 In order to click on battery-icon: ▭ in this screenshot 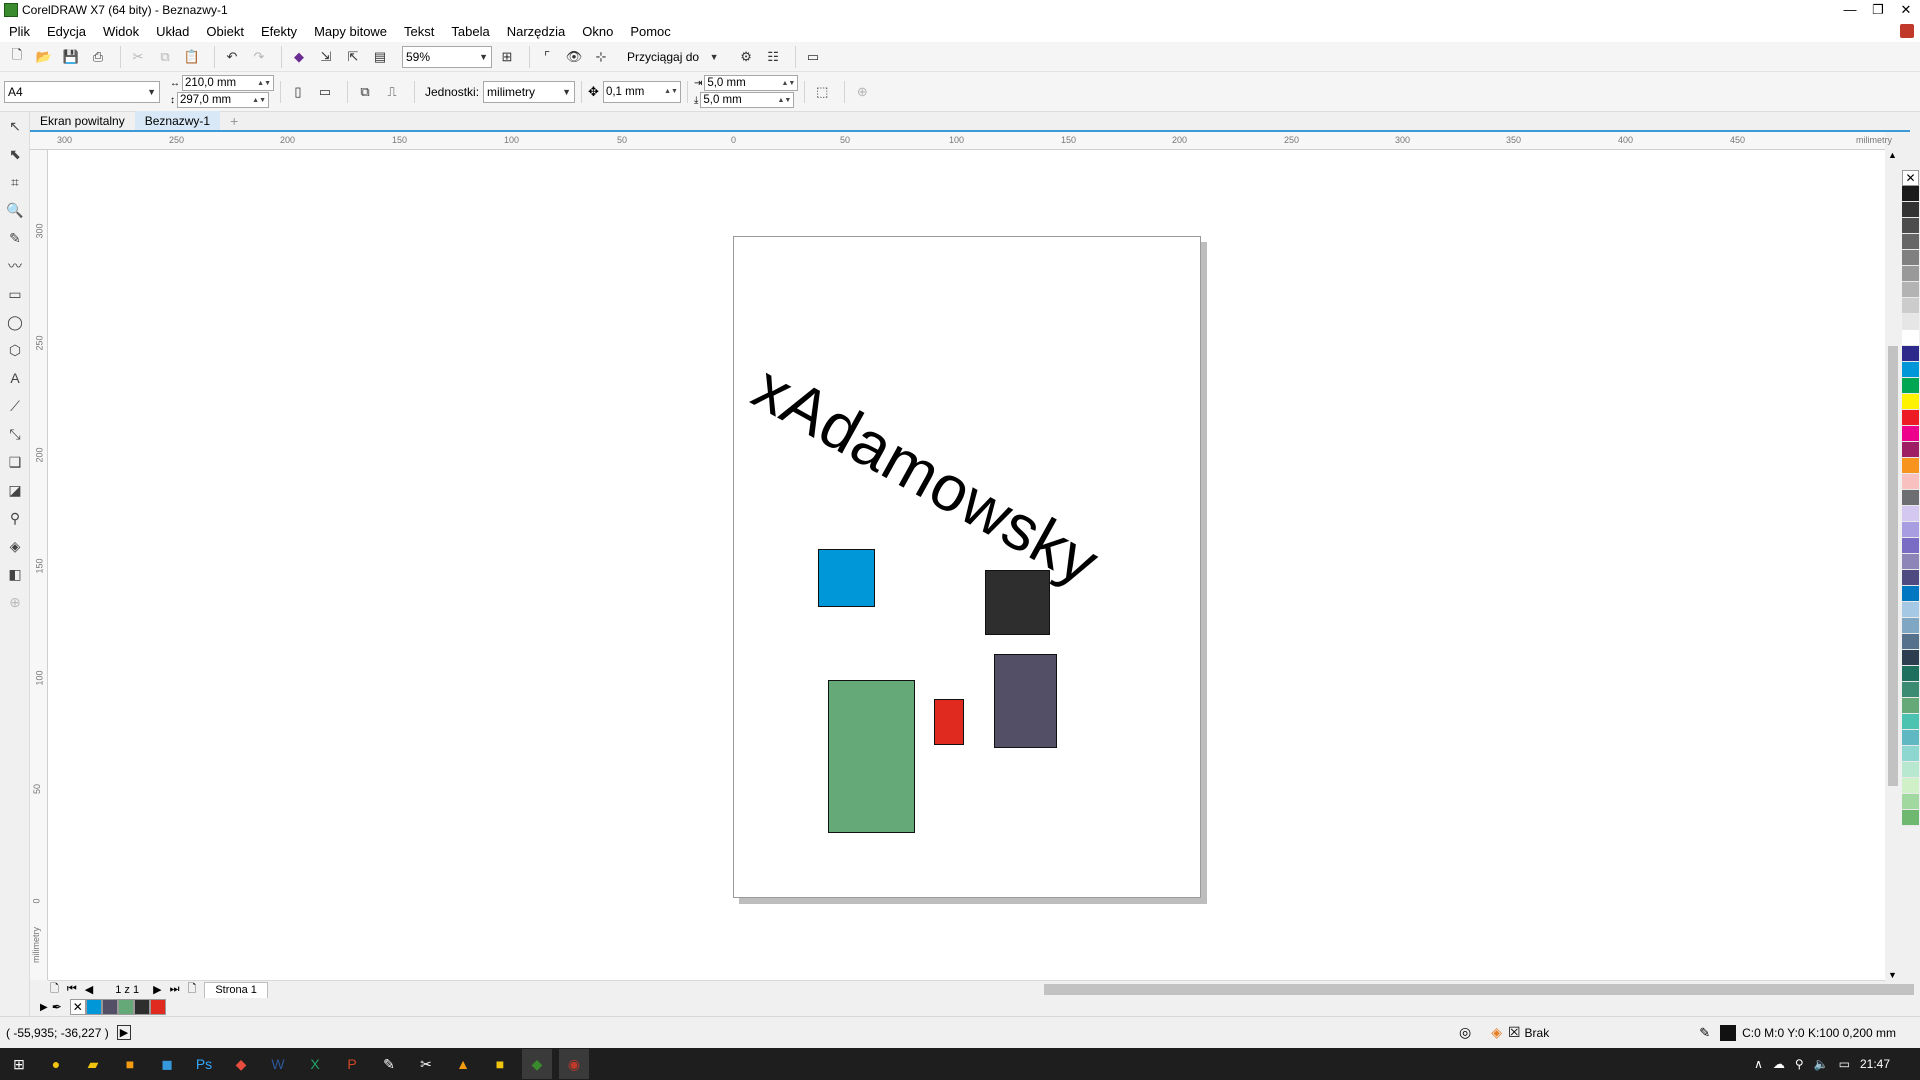, I will do `click(1844, 1064)`.